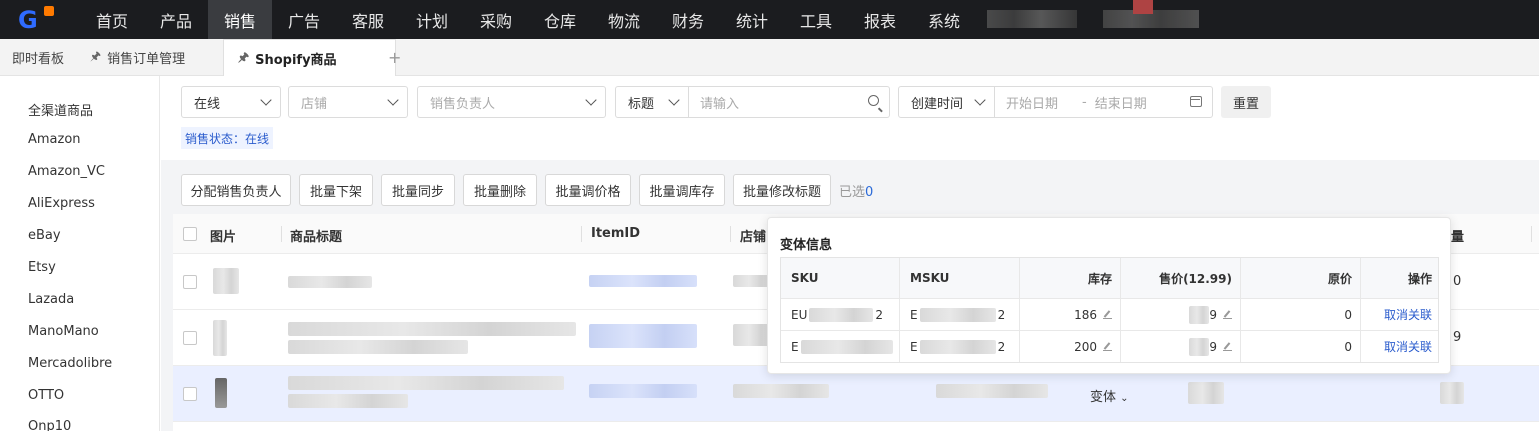  What do you see at coordinates (856, 394) in the screenshot?
I see `table-row: 变体 ⌄` at bounding box center [856, 394].